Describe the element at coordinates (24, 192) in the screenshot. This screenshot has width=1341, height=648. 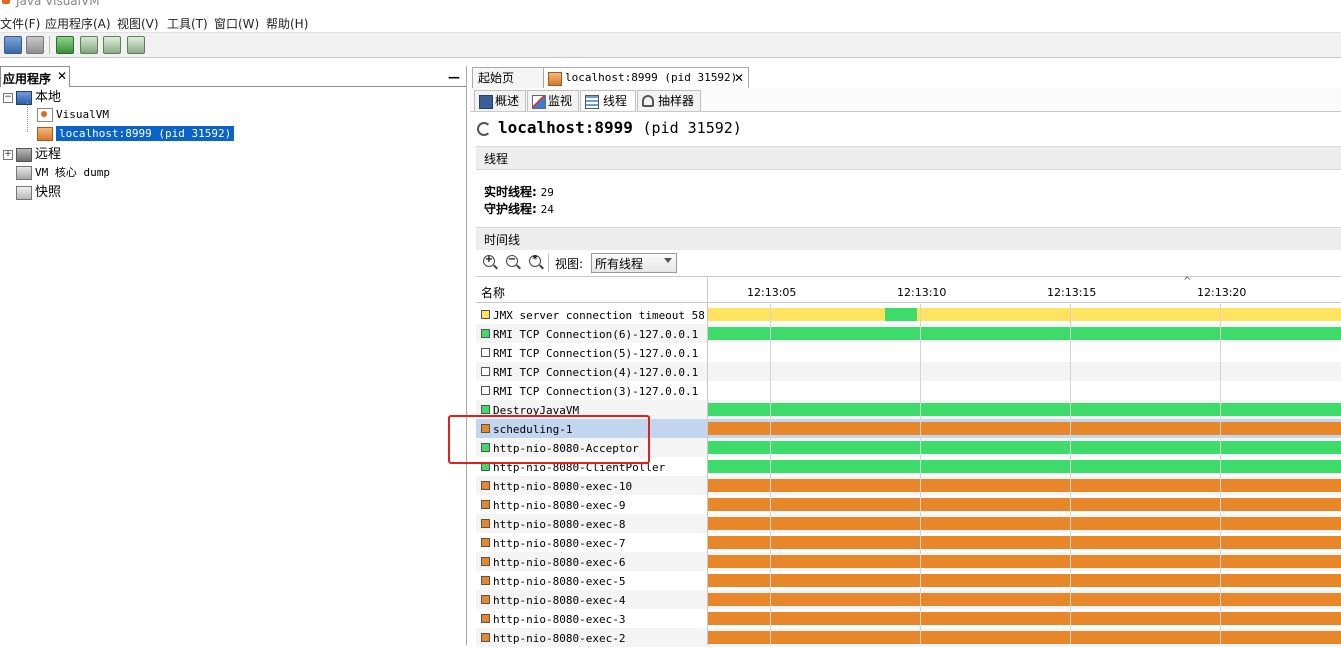
I see `snapshot-icon` at that location.